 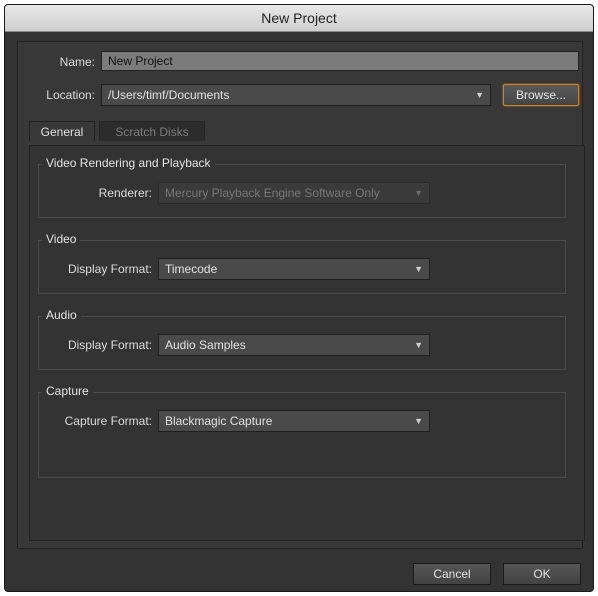 I want to click on location-label: Location:, so click(x=70, y=95).